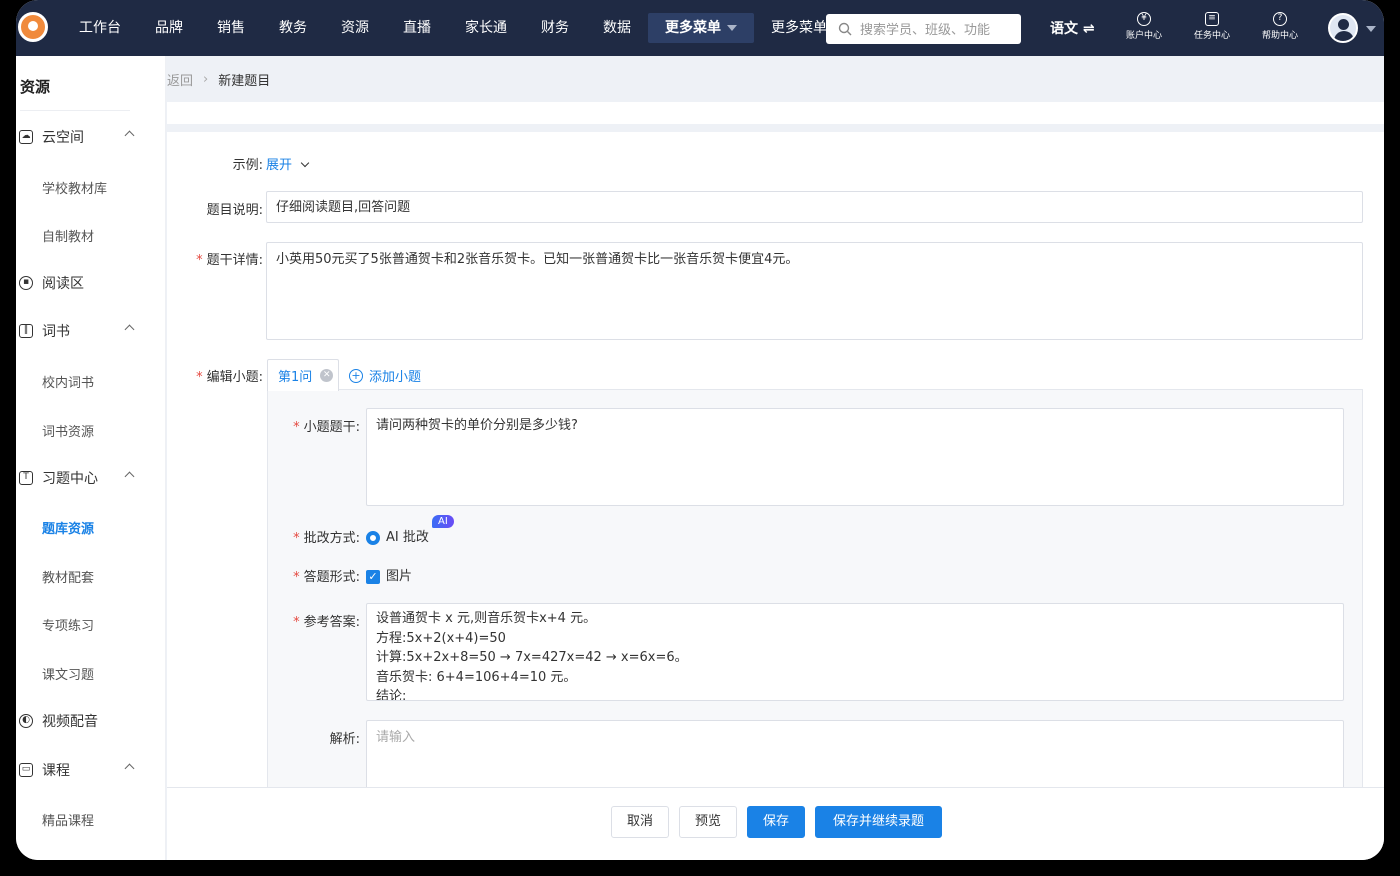 The image size is (1400, 876). Describe the element at coordinates (640, 822) in the screenshot. I see `cancel-button: 取消` at that location.